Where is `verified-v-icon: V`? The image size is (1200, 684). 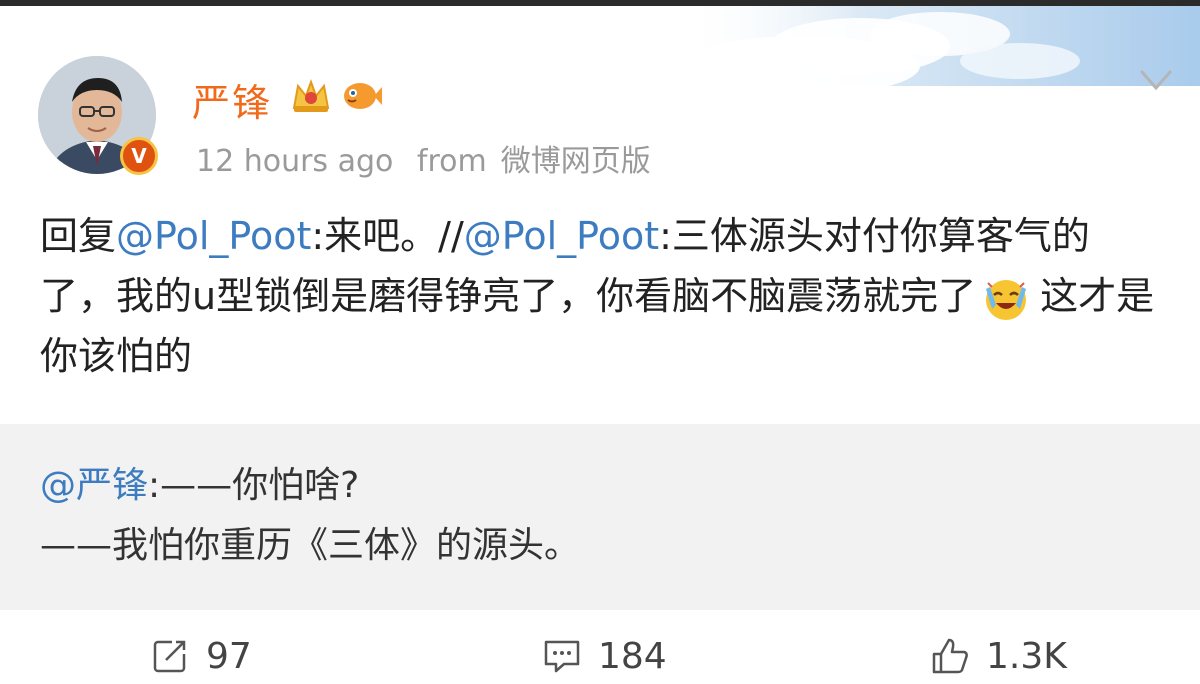 verified-v-icon: V is located at coordinates (139, 156).